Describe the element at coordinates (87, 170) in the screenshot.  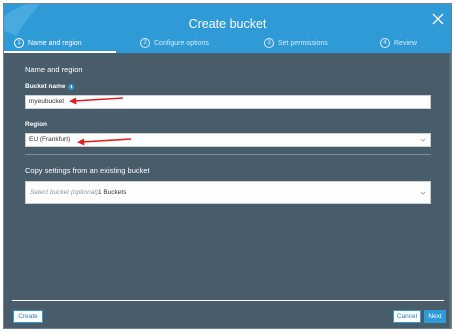
I see `copy-settings-title: Copy settings from an existing bucket` at that location.